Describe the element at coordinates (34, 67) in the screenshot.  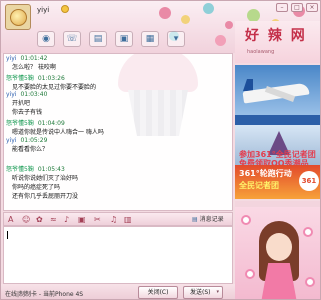
I see `message-text: 怎么啦？ 祛咬啊` at that location.